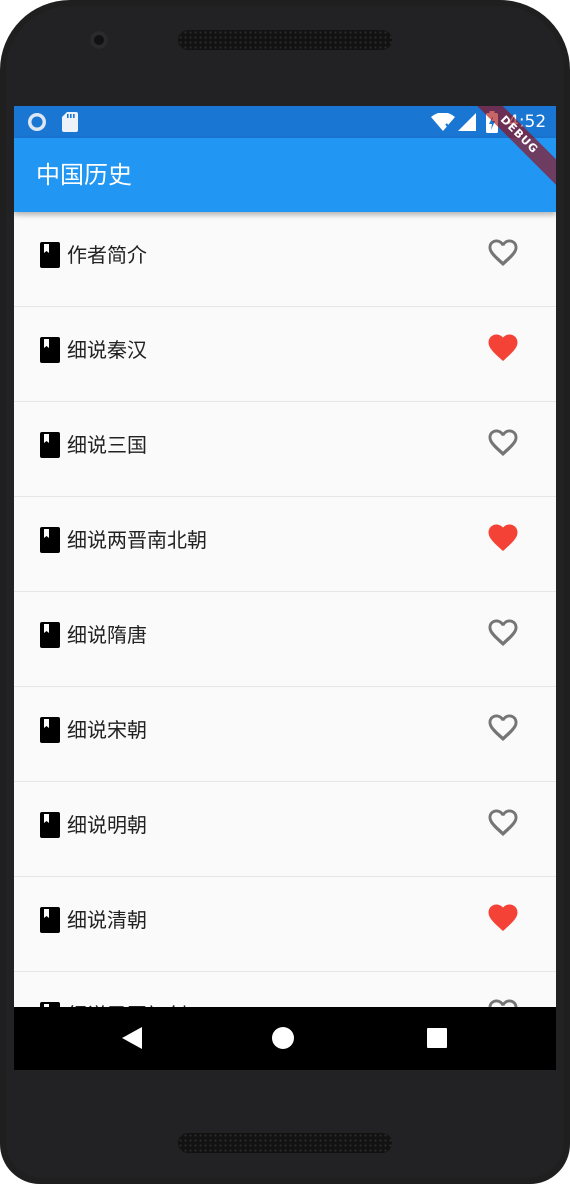 The height and width of the screenshot is (1184, 570). Describe the element at coordinates (285, 175) in the screenshot. I see `app-bar: 中国历史` at that location.